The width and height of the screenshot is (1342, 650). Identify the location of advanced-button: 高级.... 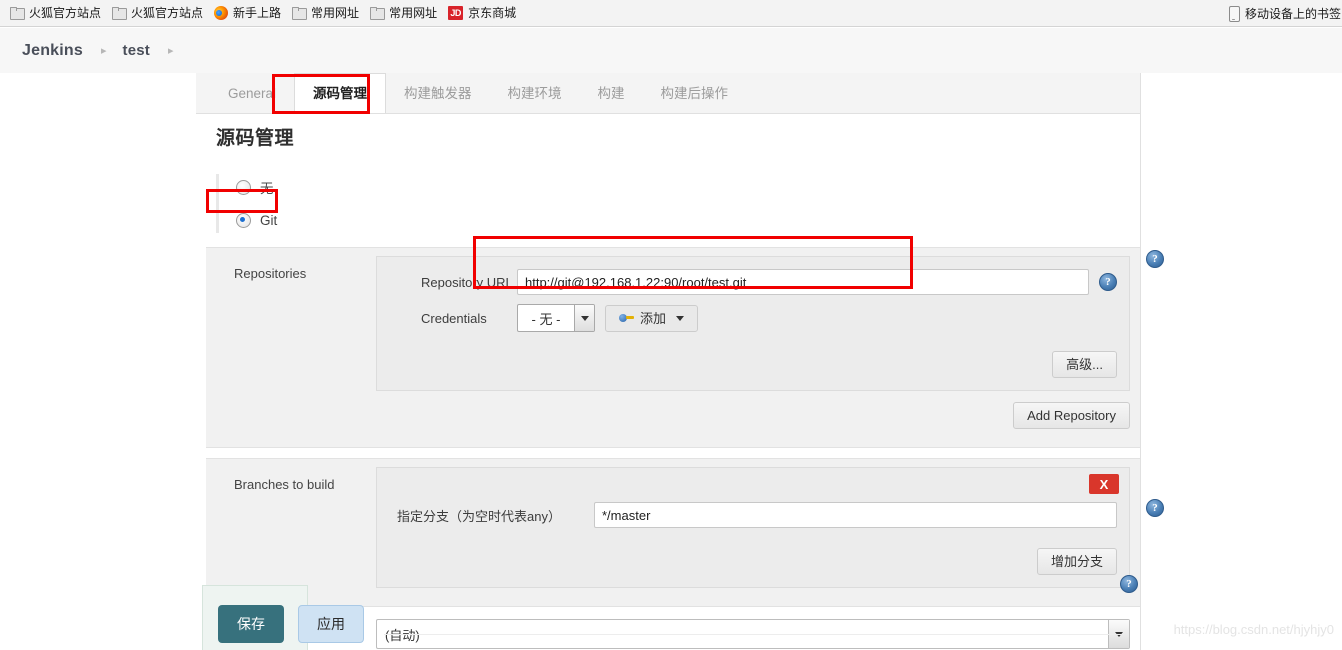
(1084, 364).